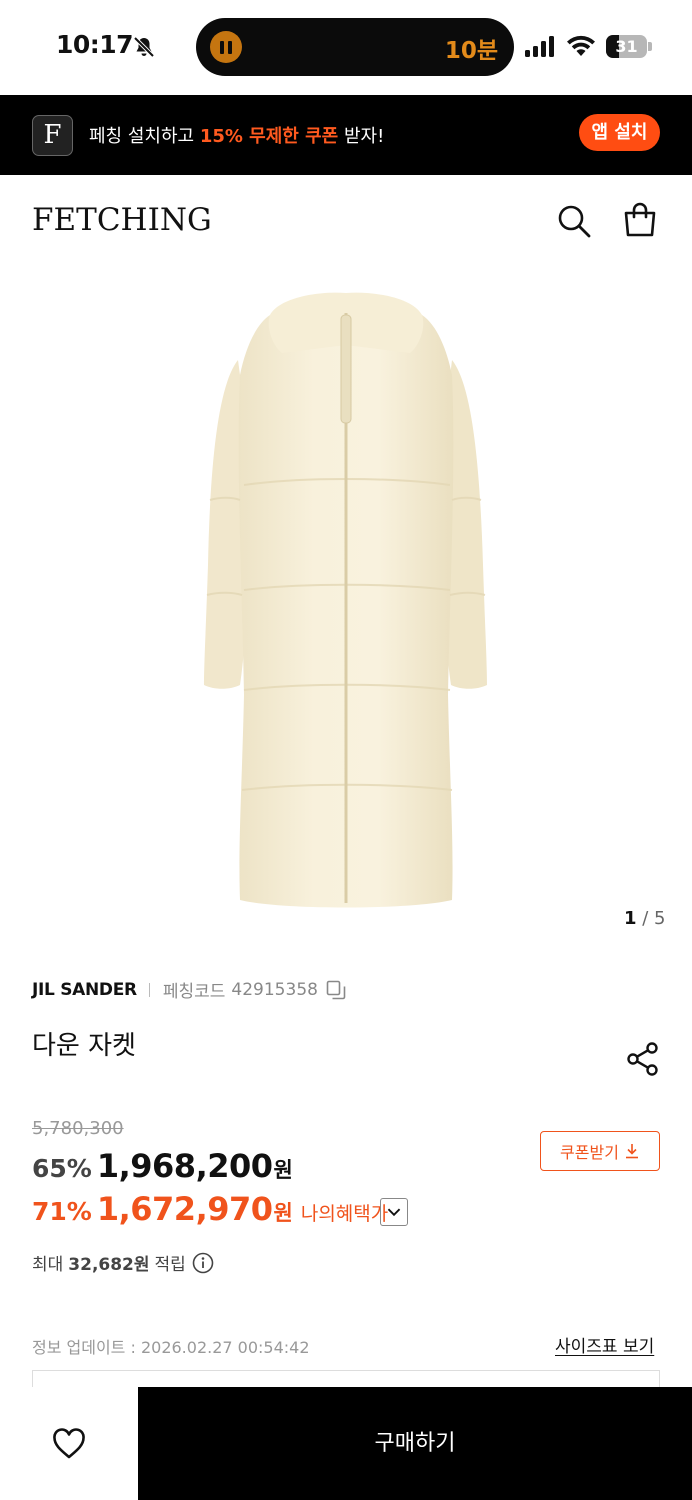  Describe the element at coordinates (144, 136) in the screenshot. I see `promo-text-start: 페칭 설치하고` at that location.